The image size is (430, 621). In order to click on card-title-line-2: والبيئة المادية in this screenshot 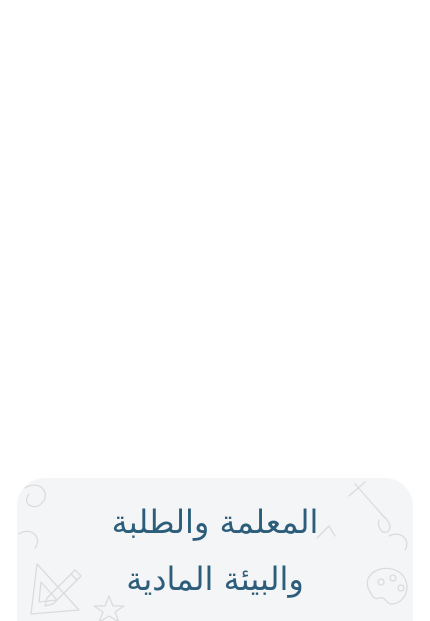, I will do `click(215, 579)`.